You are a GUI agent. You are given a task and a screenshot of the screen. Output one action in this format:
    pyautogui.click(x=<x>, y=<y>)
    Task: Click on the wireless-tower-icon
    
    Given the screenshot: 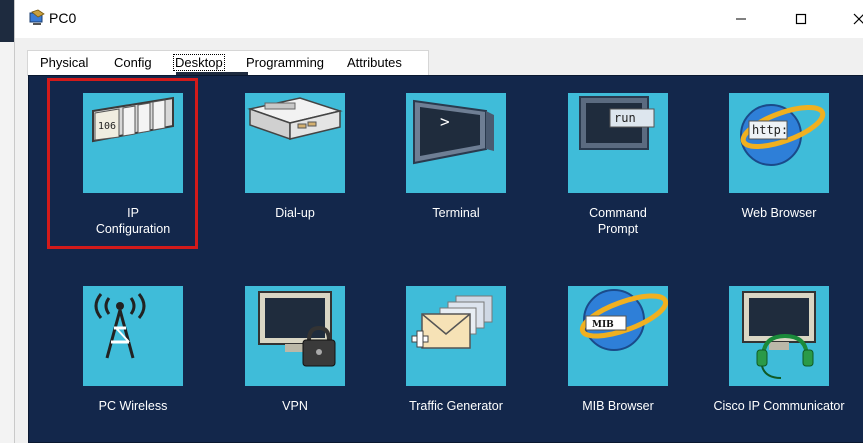 What is the action you would take?
    pyautogui.click(x=120, y=326)
    